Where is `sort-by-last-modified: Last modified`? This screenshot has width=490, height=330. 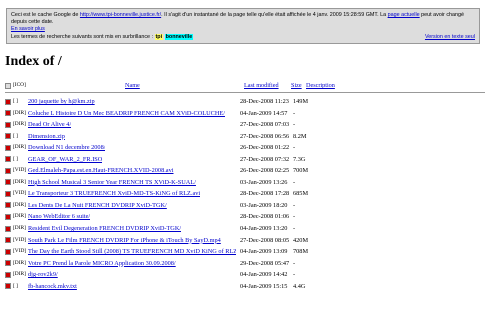
sort-by-last-modified: Last modified is located at coordinates (261, 85).